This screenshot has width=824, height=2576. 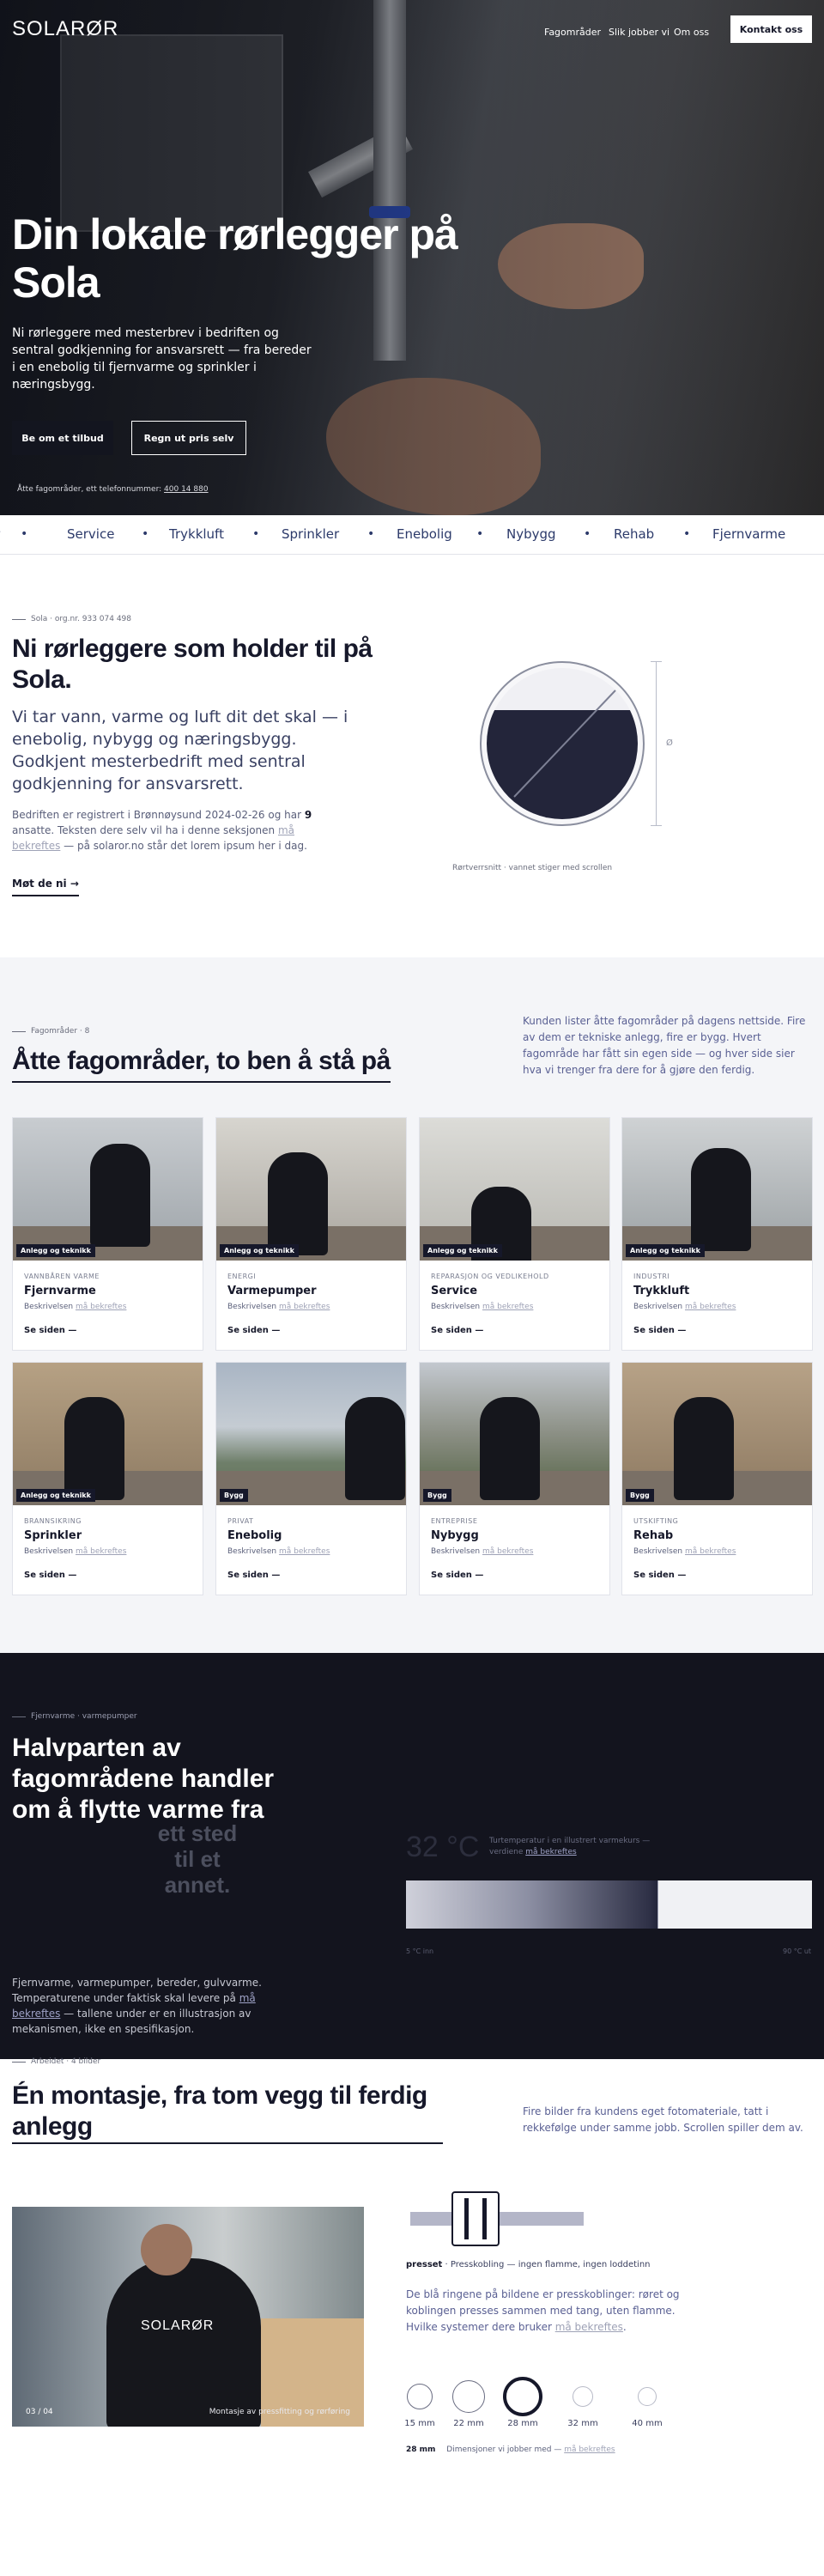 What do you see at coordinates (522, 2423) in the screenshot?
I see `dimension-label: 28 mm` at bounding box center [522, 2423].